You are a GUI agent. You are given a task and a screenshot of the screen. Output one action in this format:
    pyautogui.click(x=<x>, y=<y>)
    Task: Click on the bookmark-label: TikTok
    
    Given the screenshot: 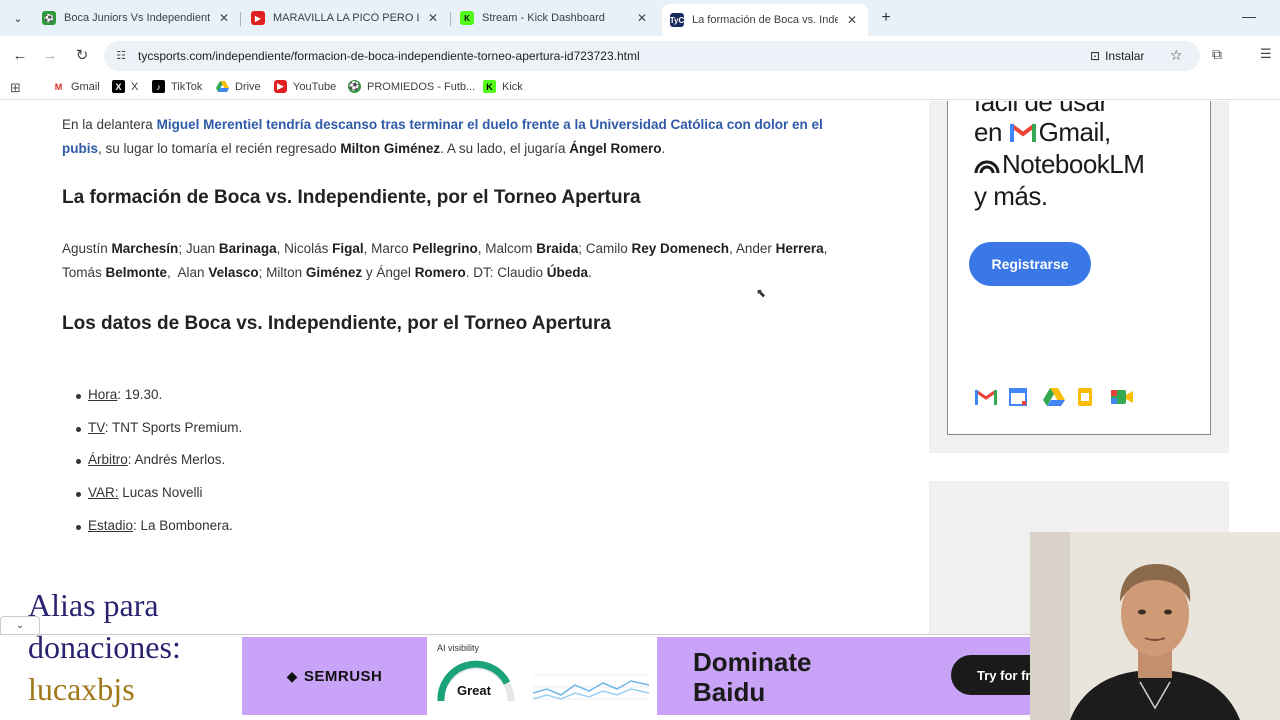 What is the action you would take?
    pyautogui.click(x=187, y=86)
    